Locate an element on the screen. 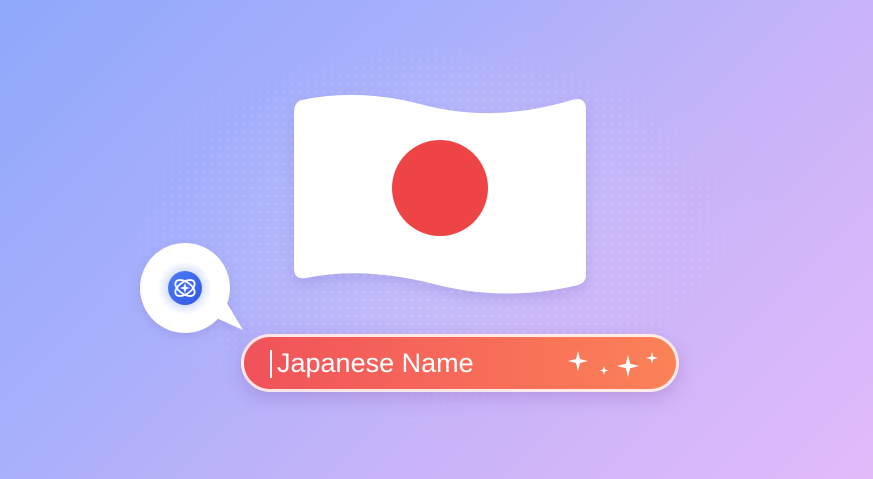 Image resolution: width=873 pixels, height=479 pixels. sparkles-icon is located at coordinates (613, 364).